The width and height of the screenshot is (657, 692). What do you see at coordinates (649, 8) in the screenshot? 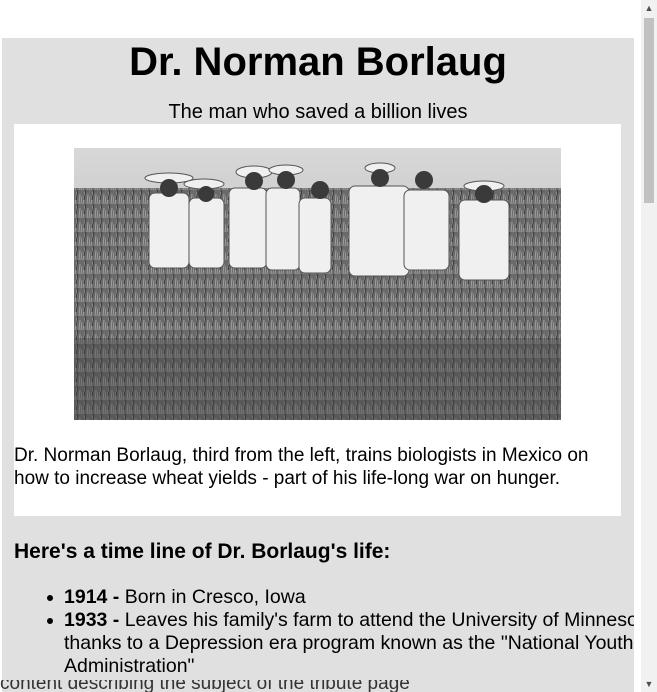
I see `scroll-up-arrow-icon: ▲` at bounding box center [649, 8].